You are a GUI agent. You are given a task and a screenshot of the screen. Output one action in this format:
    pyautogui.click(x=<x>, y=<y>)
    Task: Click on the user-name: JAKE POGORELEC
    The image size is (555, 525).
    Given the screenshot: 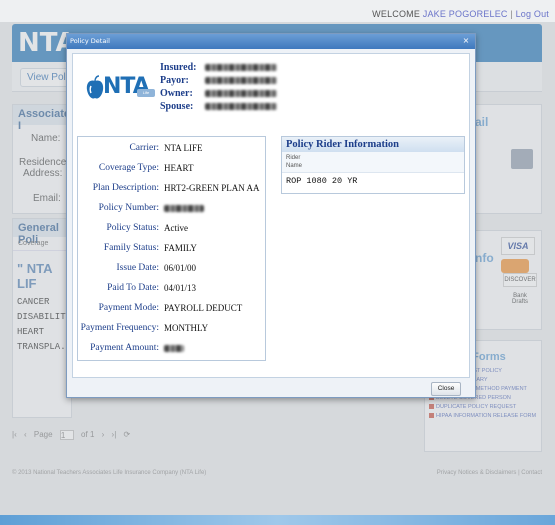 What is the action you would take?
    pyautogui.click(x=465, y=14)
    